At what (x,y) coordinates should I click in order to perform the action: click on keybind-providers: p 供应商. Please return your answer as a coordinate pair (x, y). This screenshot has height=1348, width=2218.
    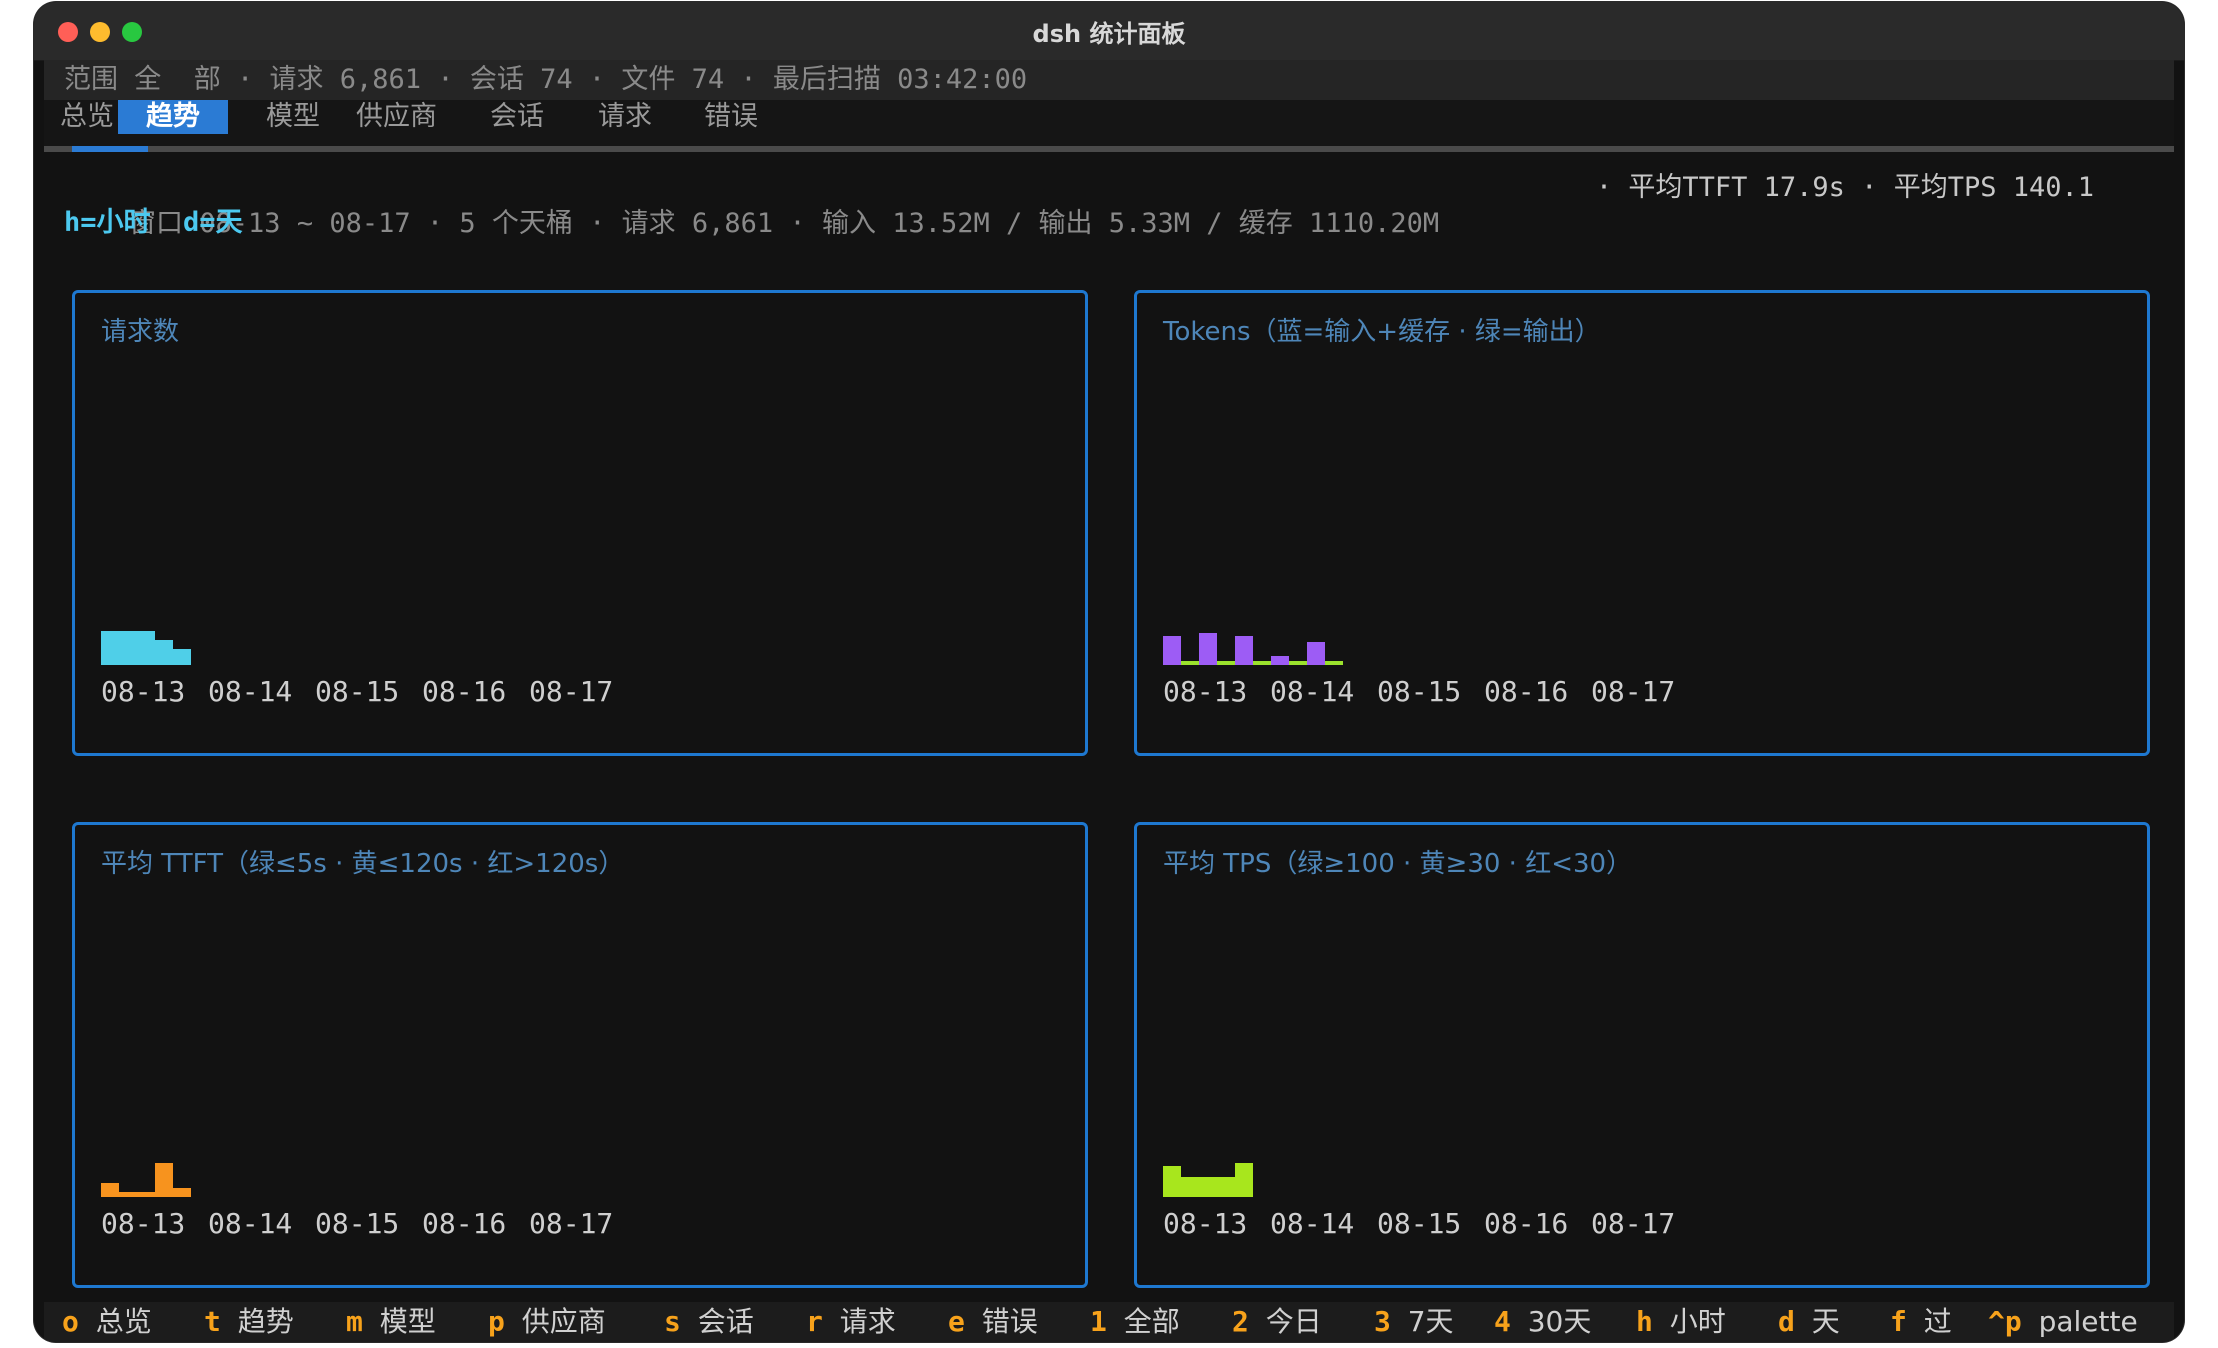
    Looking at the image, I should click on (547, 1322).